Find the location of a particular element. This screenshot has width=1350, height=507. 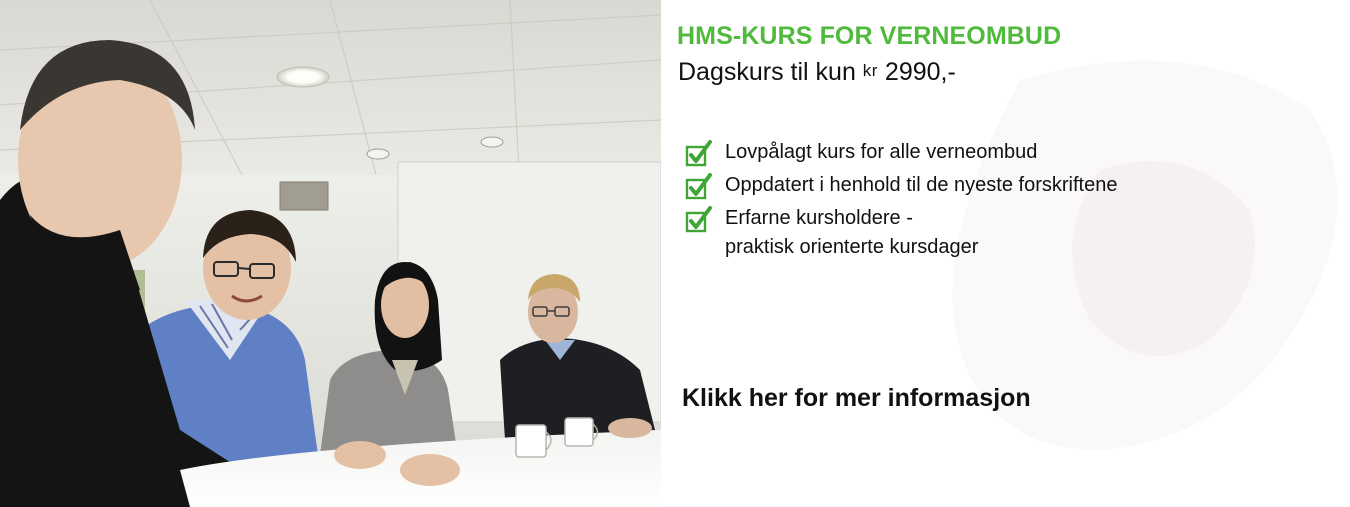

benefit-item: Lovpålagt kurs for alle verneombud is located at coordinates (901, 152).